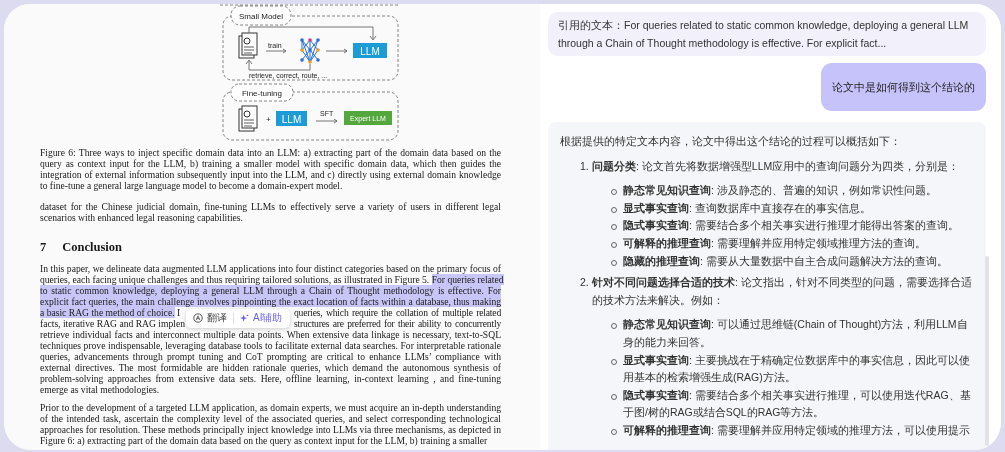  Describe the element at coordinates (210, 318) in the screenshot. I see `translate-button: 翻译` at that location.